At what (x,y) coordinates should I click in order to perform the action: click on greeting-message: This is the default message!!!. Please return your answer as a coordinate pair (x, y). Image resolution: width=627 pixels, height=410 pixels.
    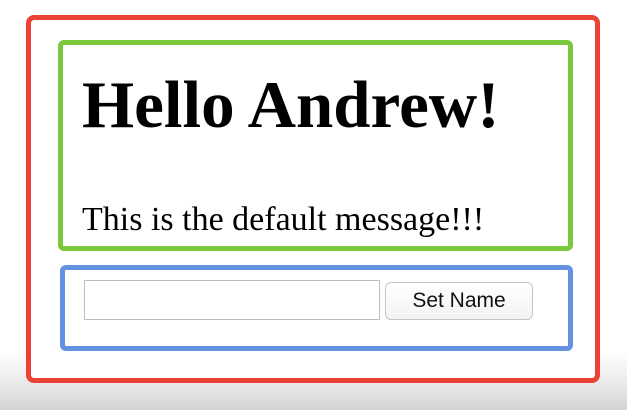
    Looking at the image, I should click on (283, 219).